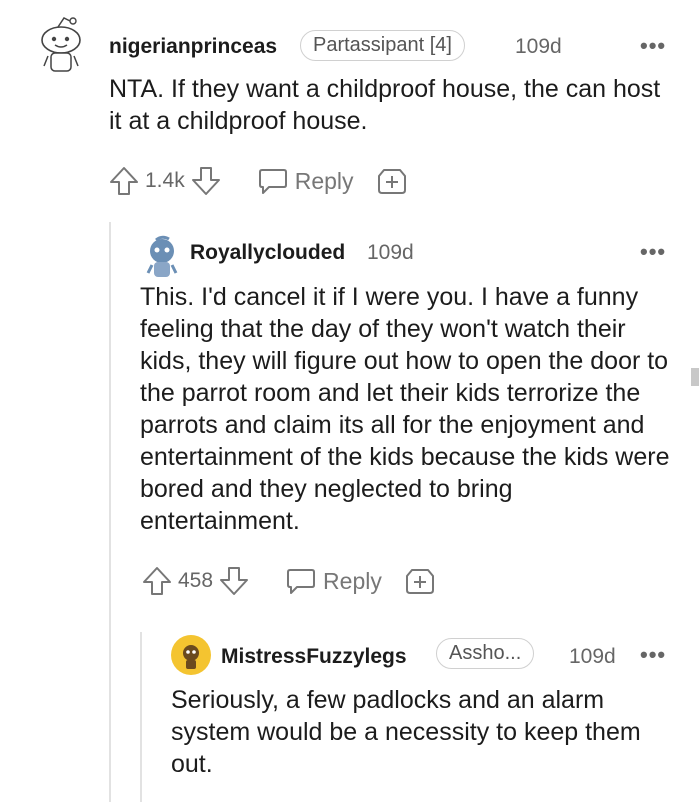 This screenshot has height=802, width=700. What do you see at coordinates (382, 45) in the screenshot?
I see `user-flair: Partassipant [4]` at bounding box center [382, 45].